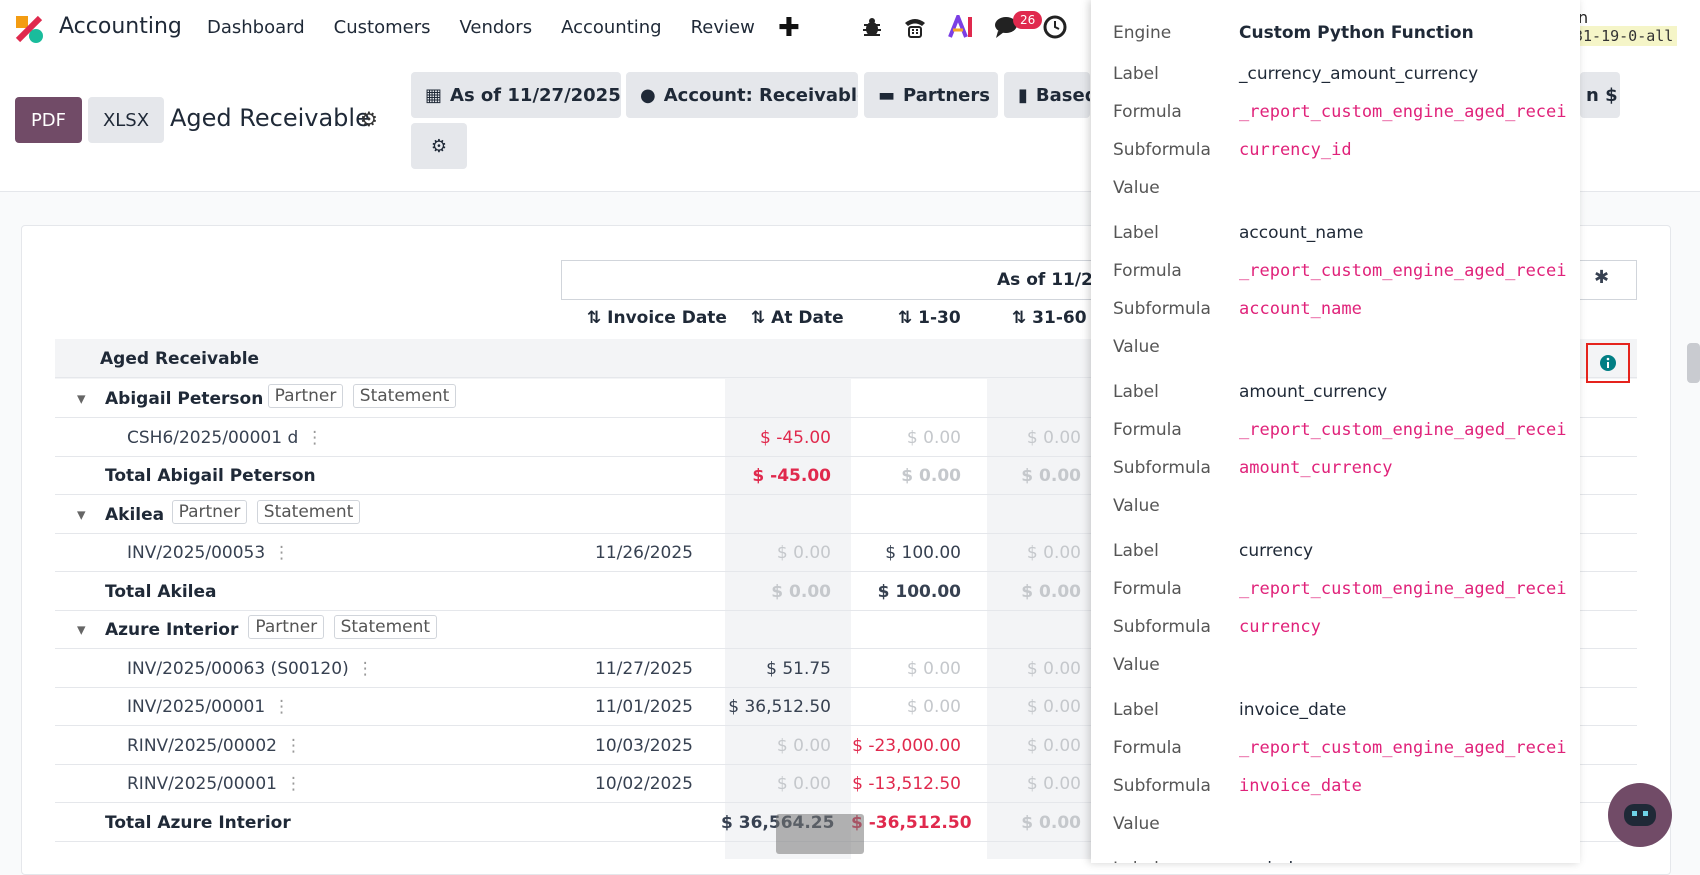 The width and height of the screenshot is (1700, 875). What do you see at coordinates (198, 822) in the screenshot?
I see `total-label: Total Azure Interior` at bounding box center [198, 822].